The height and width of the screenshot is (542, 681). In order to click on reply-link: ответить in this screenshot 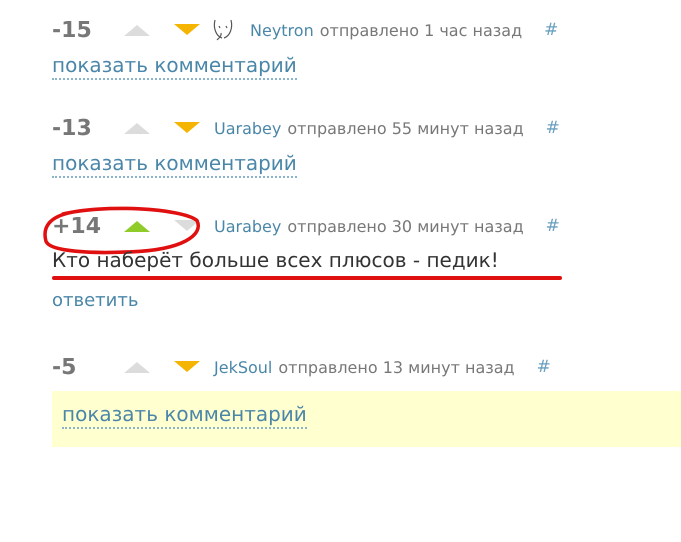, I will do `click(366, 300)`.